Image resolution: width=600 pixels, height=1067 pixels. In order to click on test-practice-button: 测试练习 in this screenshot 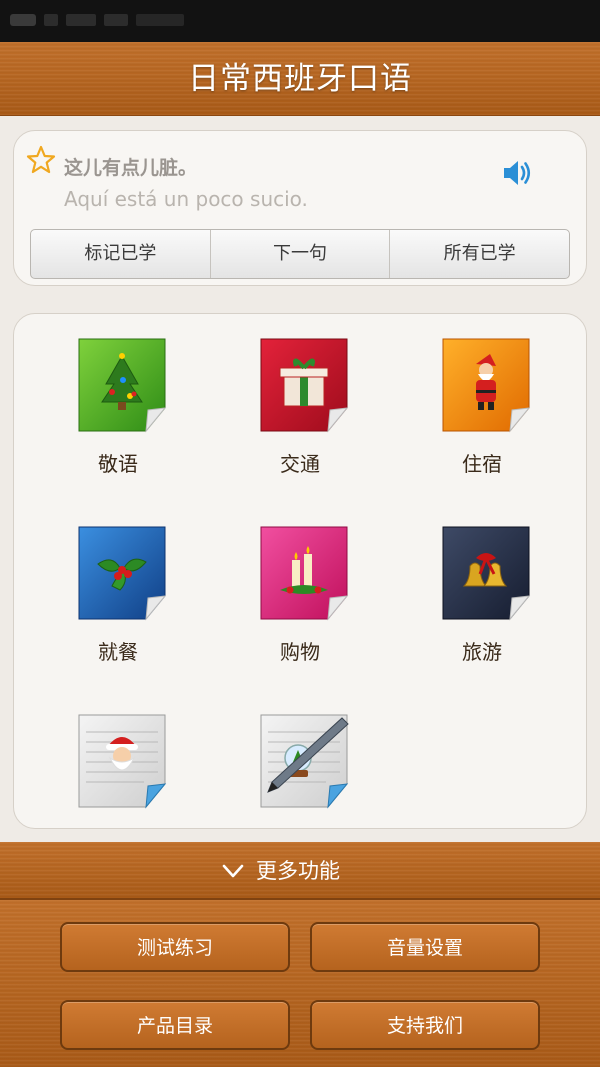, I will do `click(175, 947)`.